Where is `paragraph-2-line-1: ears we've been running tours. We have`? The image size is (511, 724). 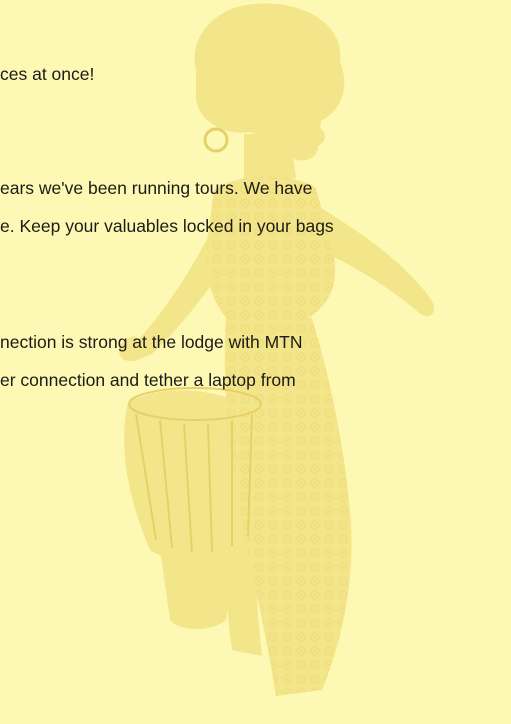 paragraph-2-line-1: ears we've been running tours. We have is located at coordinates (156, 188).